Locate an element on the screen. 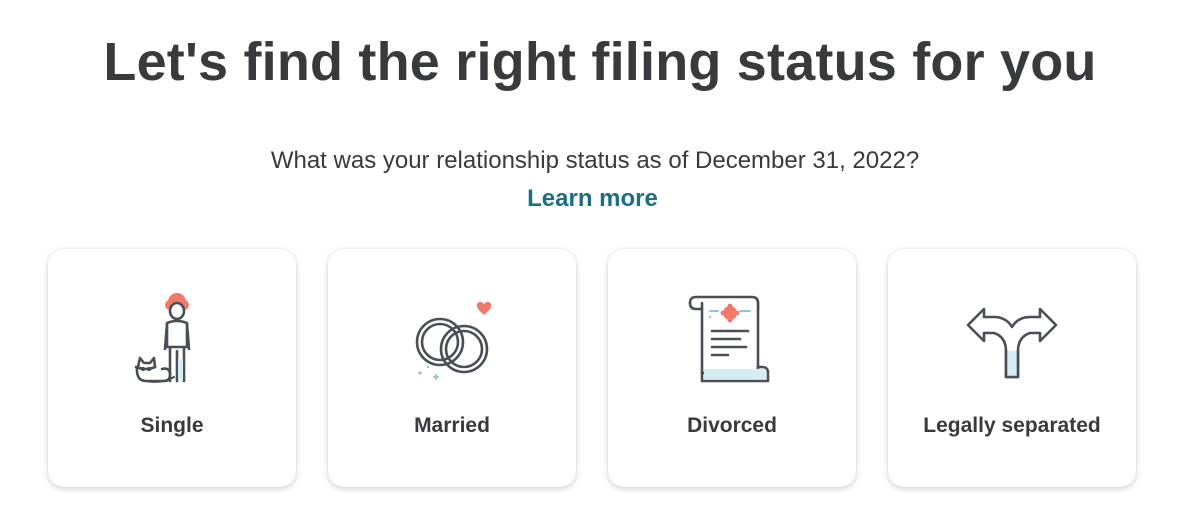  learn-more-link: Learn more is located at coordinates (592, 199).